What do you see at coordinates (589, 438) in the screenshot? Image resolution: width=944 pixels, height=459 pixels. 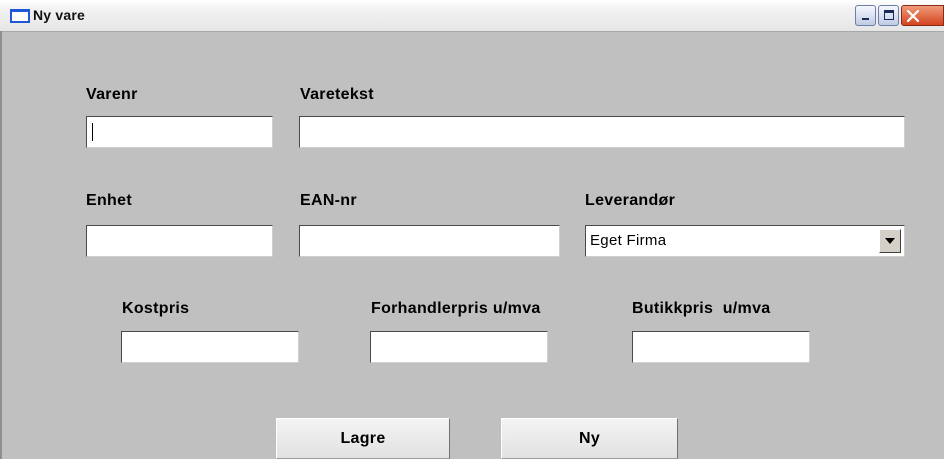 I see `new-button: Ny` at bounding box center [589, 438].